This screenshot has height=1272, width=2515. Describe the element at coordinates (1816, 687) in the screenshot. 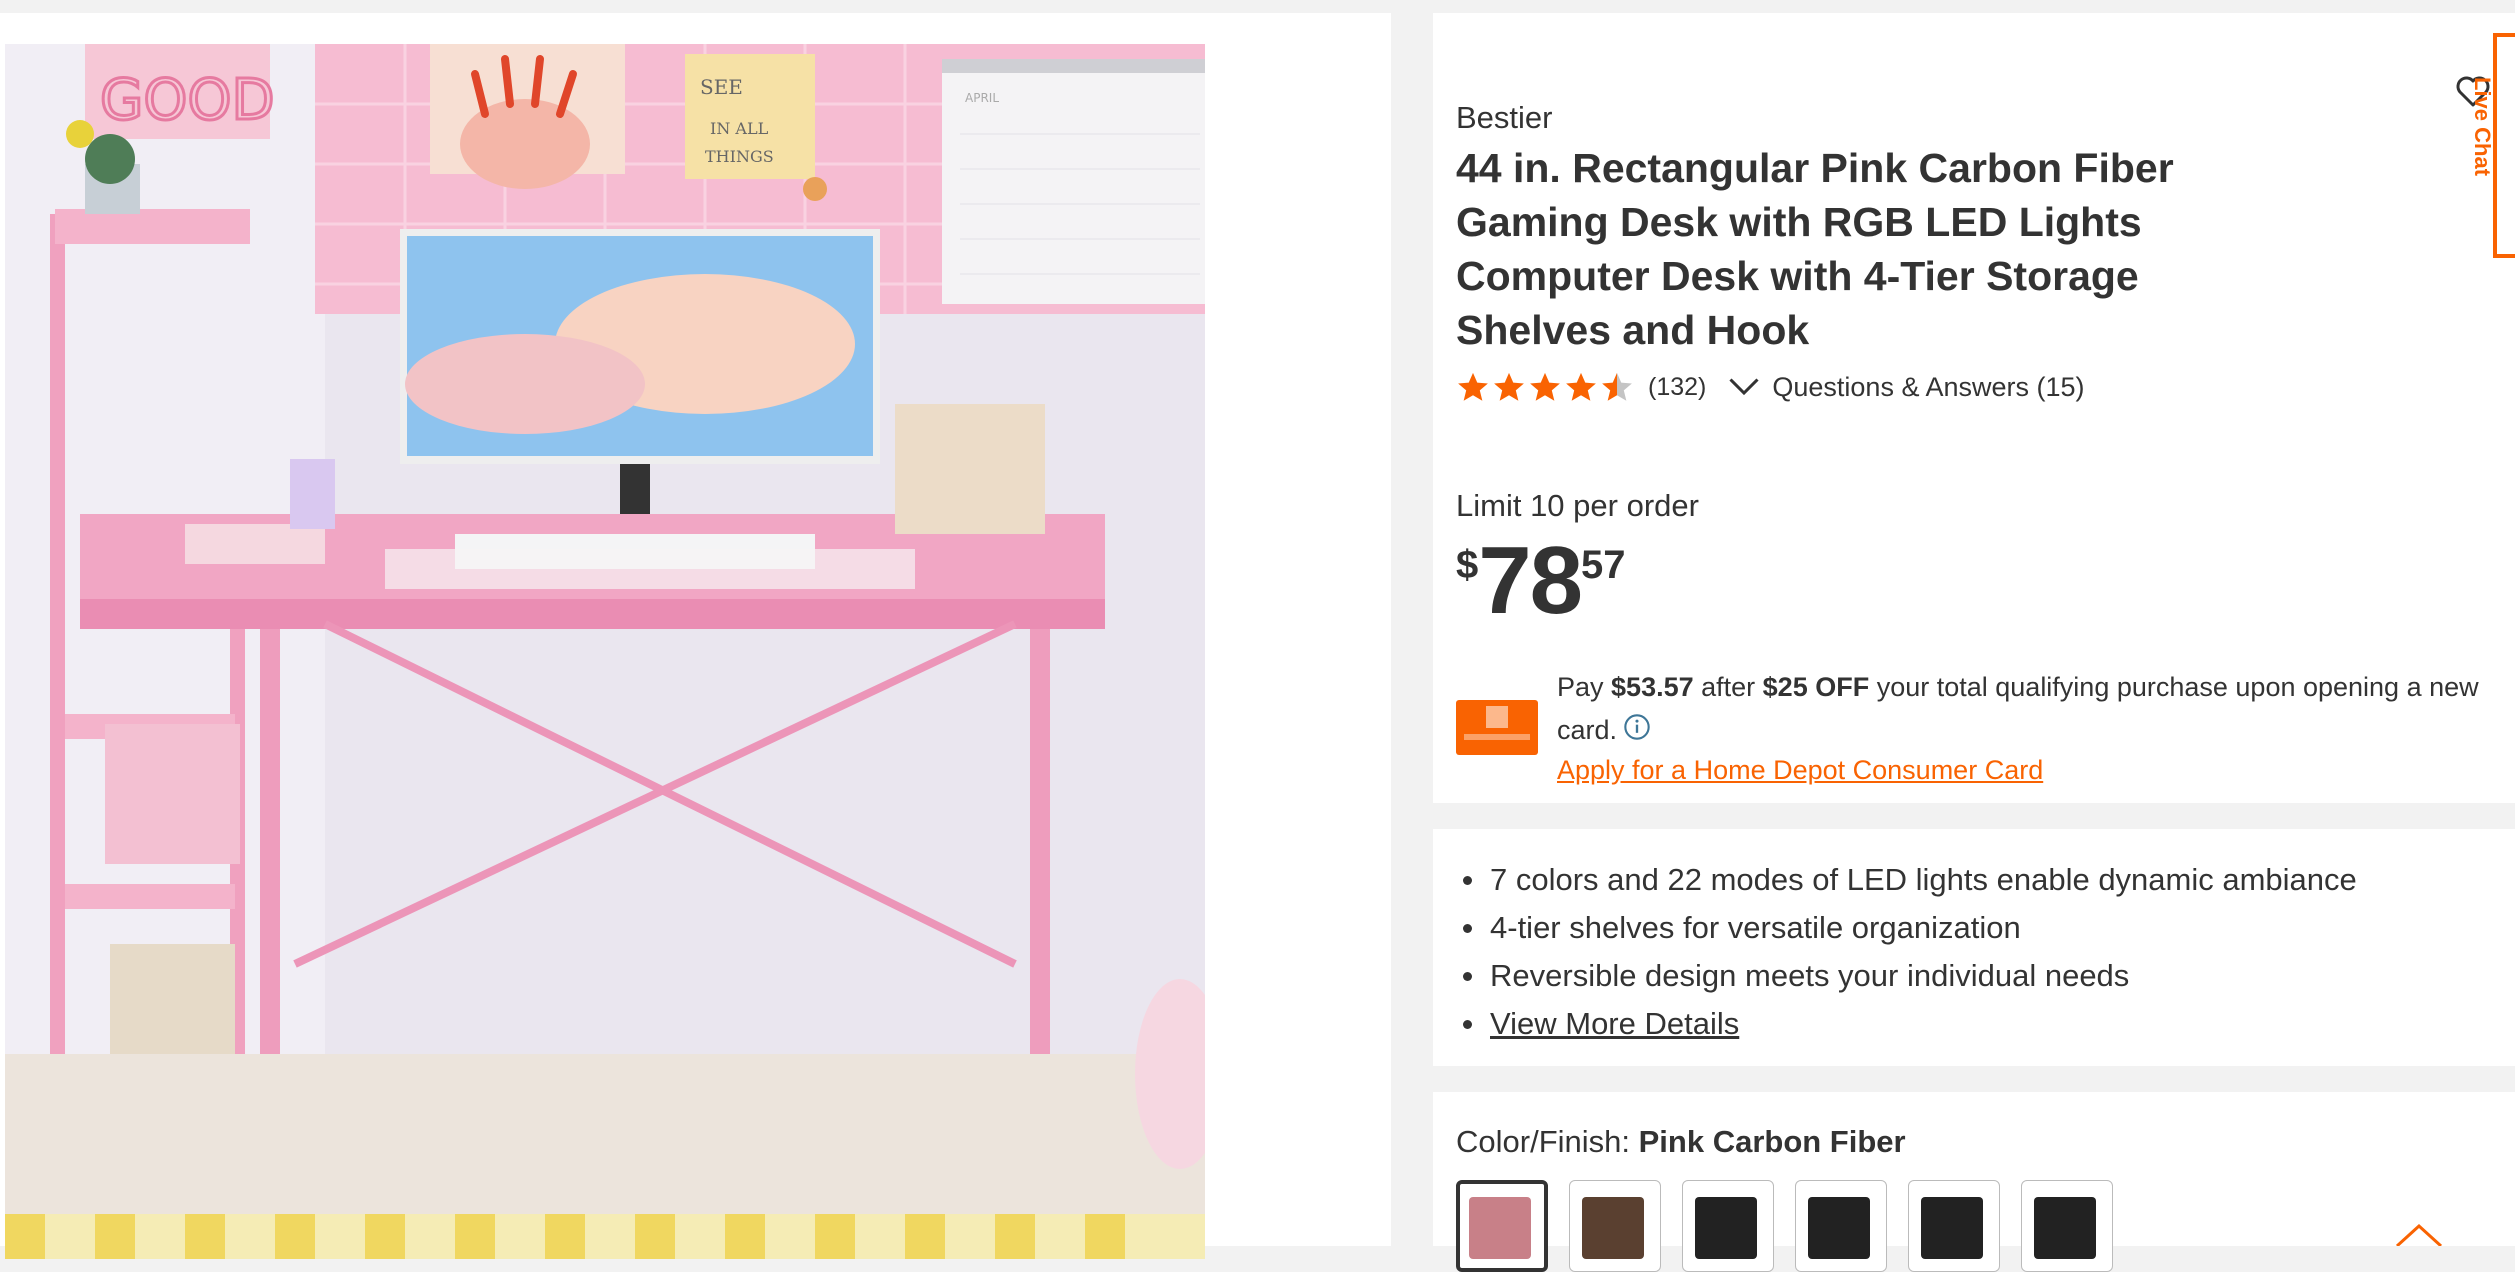

I see `promo-discount: $25 OFF` at that location.